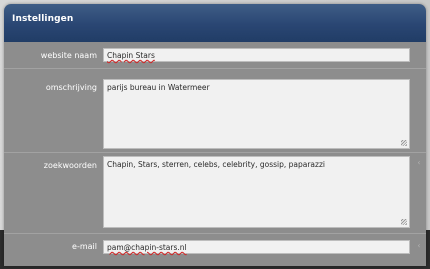  I want to click on row-website-name: website naam Chapin Stars, so click(215, 56).